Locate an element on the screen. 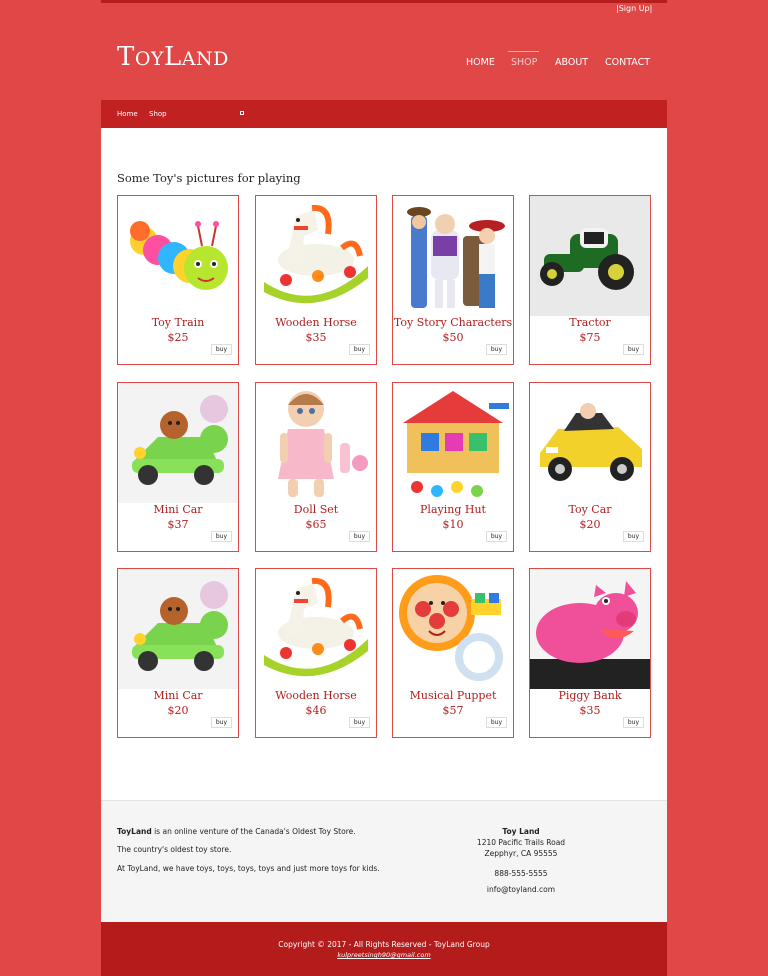  product-name: Musical Puppet is located at coordinates (453, 695).